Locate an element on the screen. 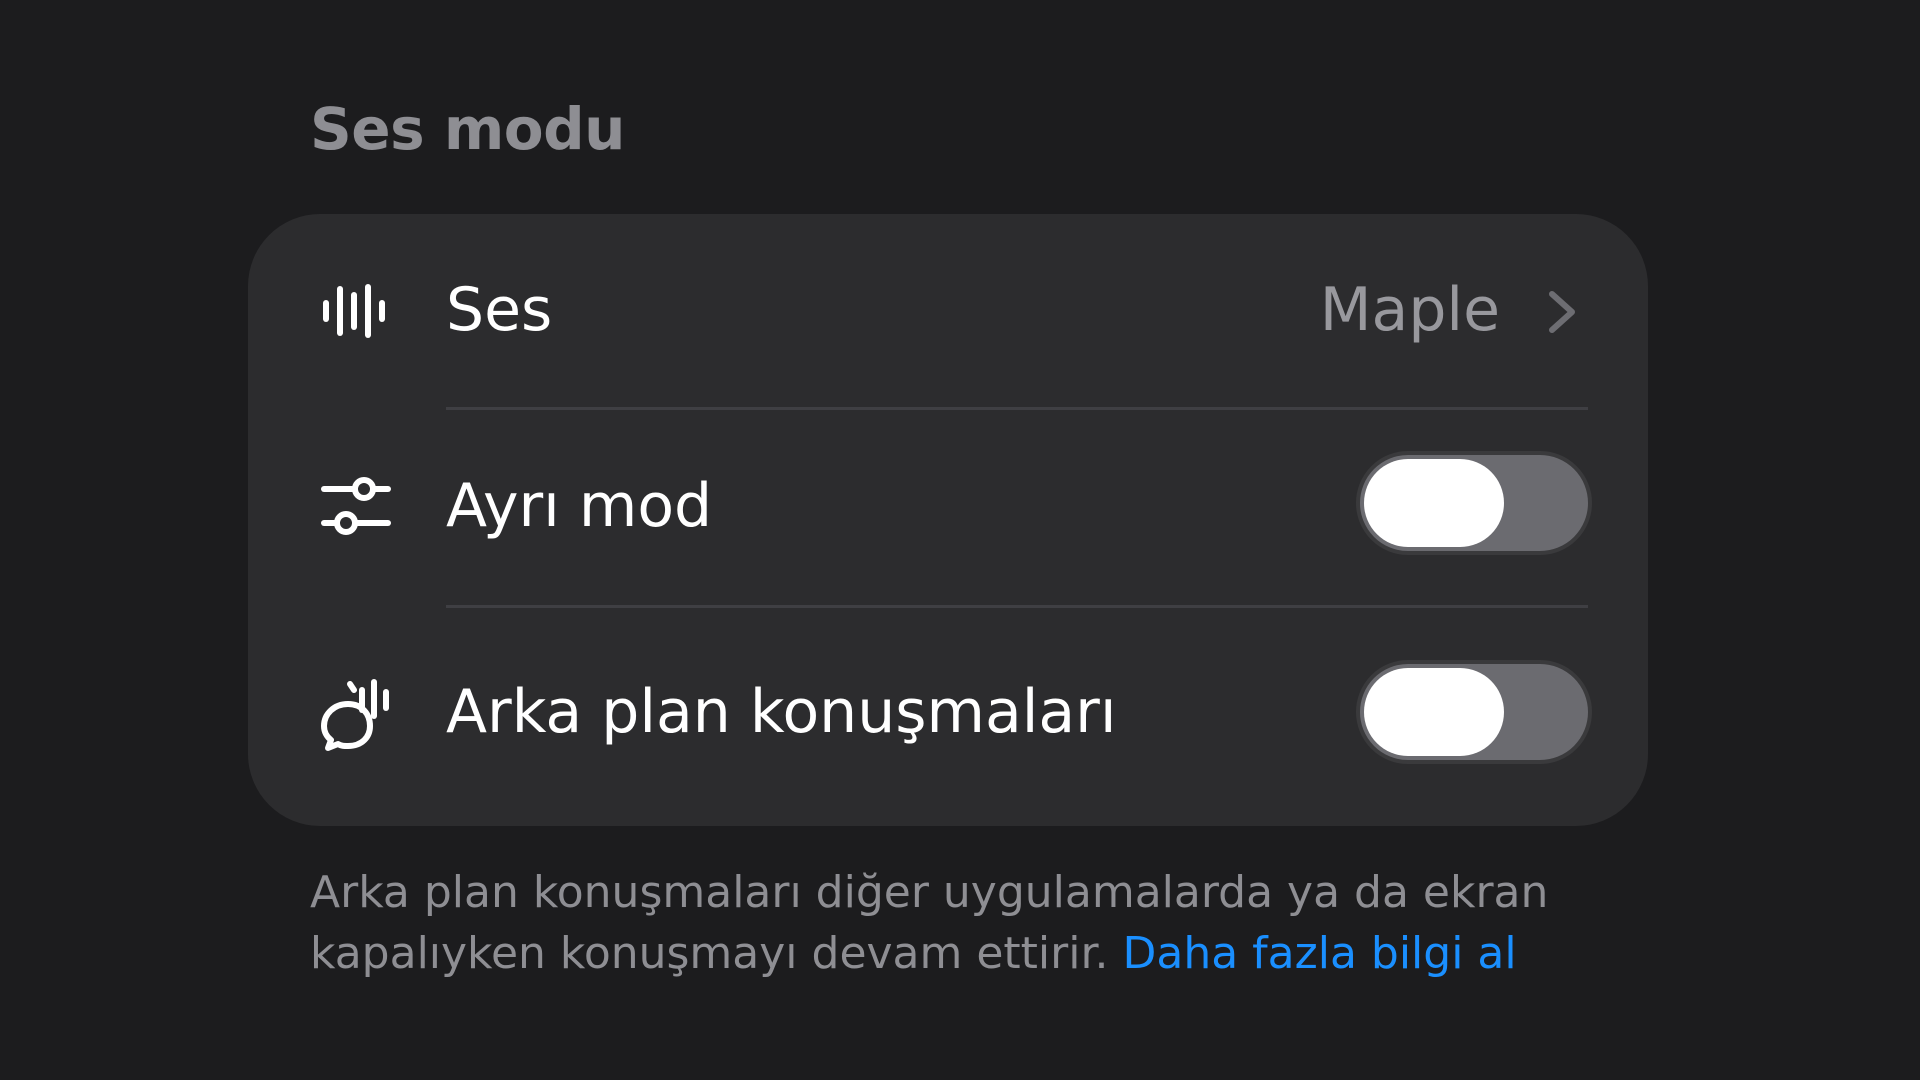 This screenshot has height=1080, width=1920. sliders-icon is located at coordinates (356, 506).